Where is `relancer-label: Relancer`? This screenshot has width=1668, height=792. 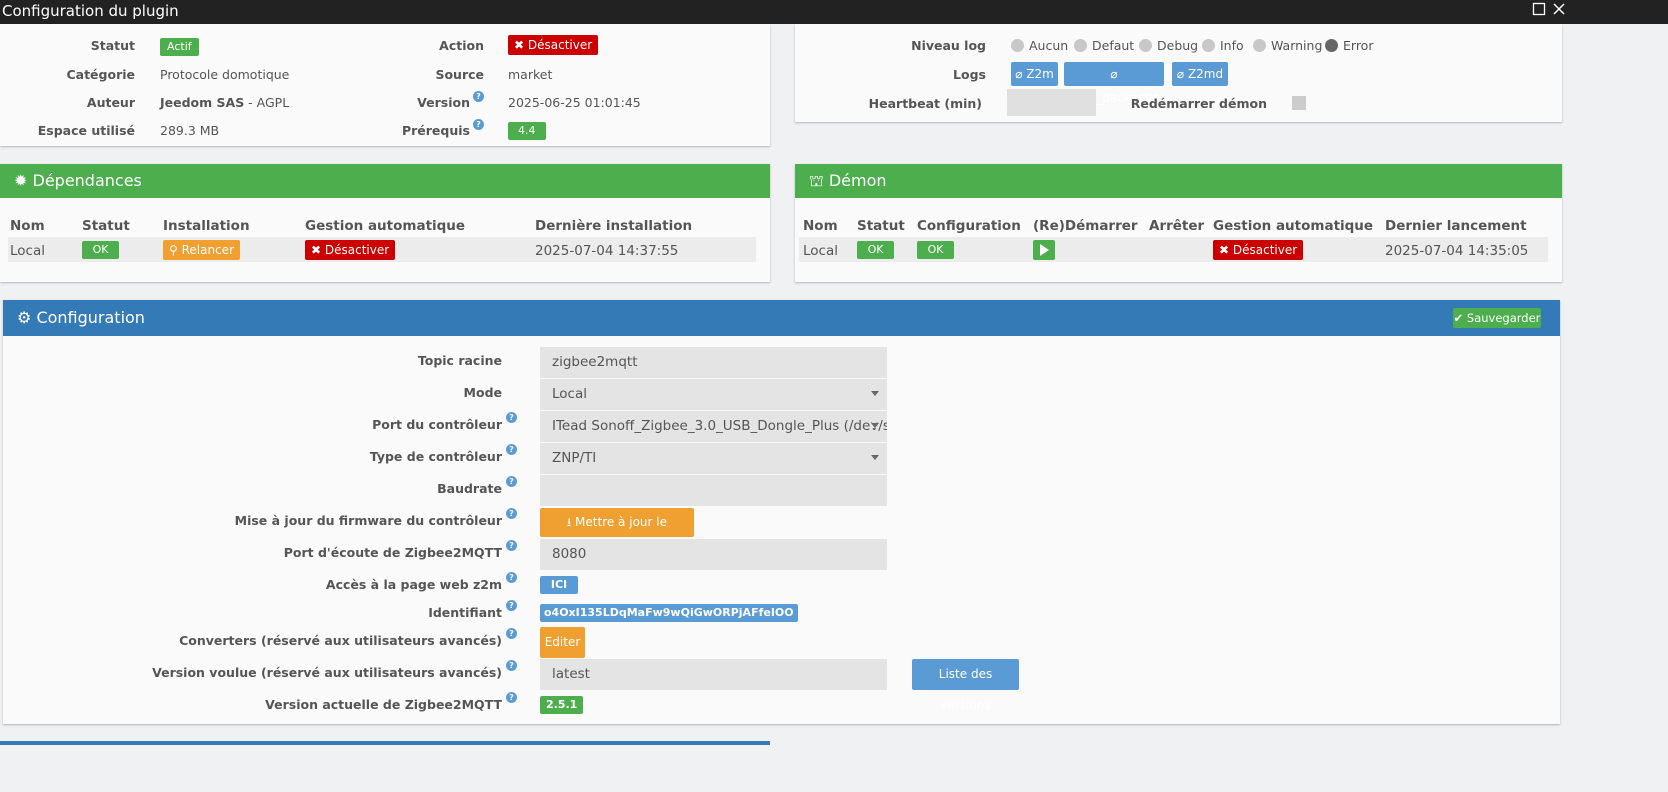
relancer-label: Relancer is located at coordinates (207, 250).